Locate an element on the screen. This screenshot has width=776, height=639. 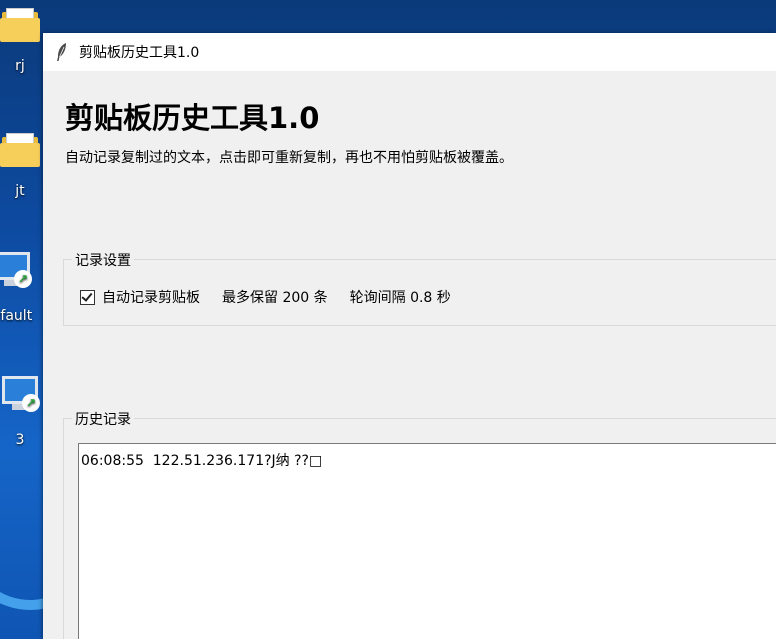
history-group-label: 历史记录 is located at coordinates (103, 419).